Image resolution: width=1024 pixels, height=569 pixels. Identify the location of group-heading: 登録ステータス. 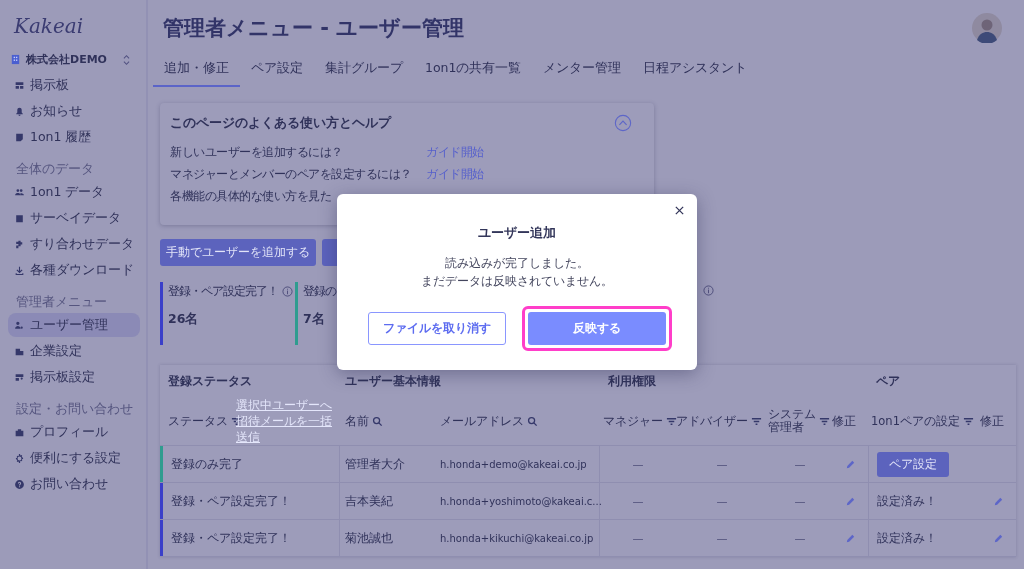
(210, 380).